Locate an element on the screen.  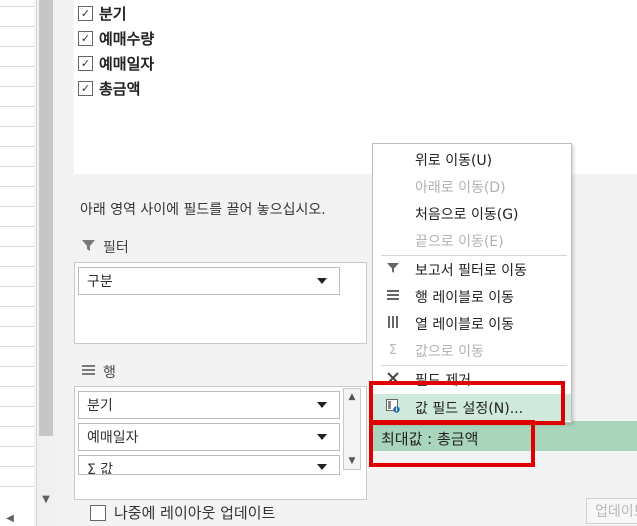
menu-item-move-to-end: 끝으로 이동(E) is located at coordinates (472, 240).